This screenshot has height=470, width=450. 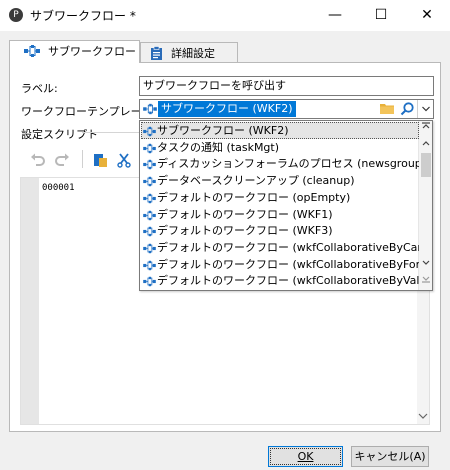 I want to click on dropdown-item-label: デフォルトのワークフロー (WKF1), so click(x=245, y=214).